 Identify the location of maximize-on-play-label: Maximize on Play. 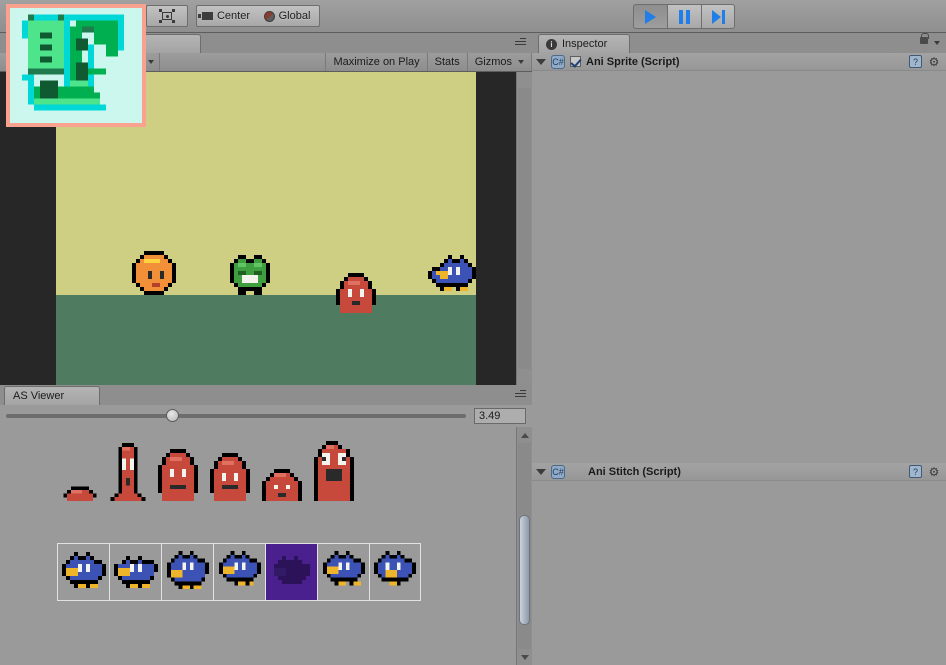
(376, 62).